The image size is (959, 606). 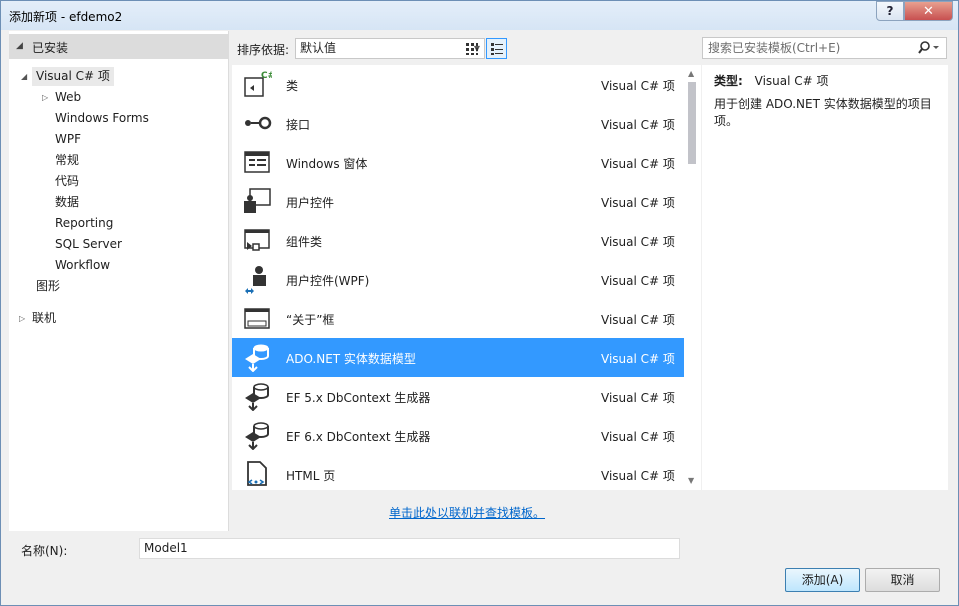 What do you see at coordinates (479, 15) in the screenshot?
I see `title-bar: 添加新项 - efdemo2 ? ✕` at bounding box center [479, 15].